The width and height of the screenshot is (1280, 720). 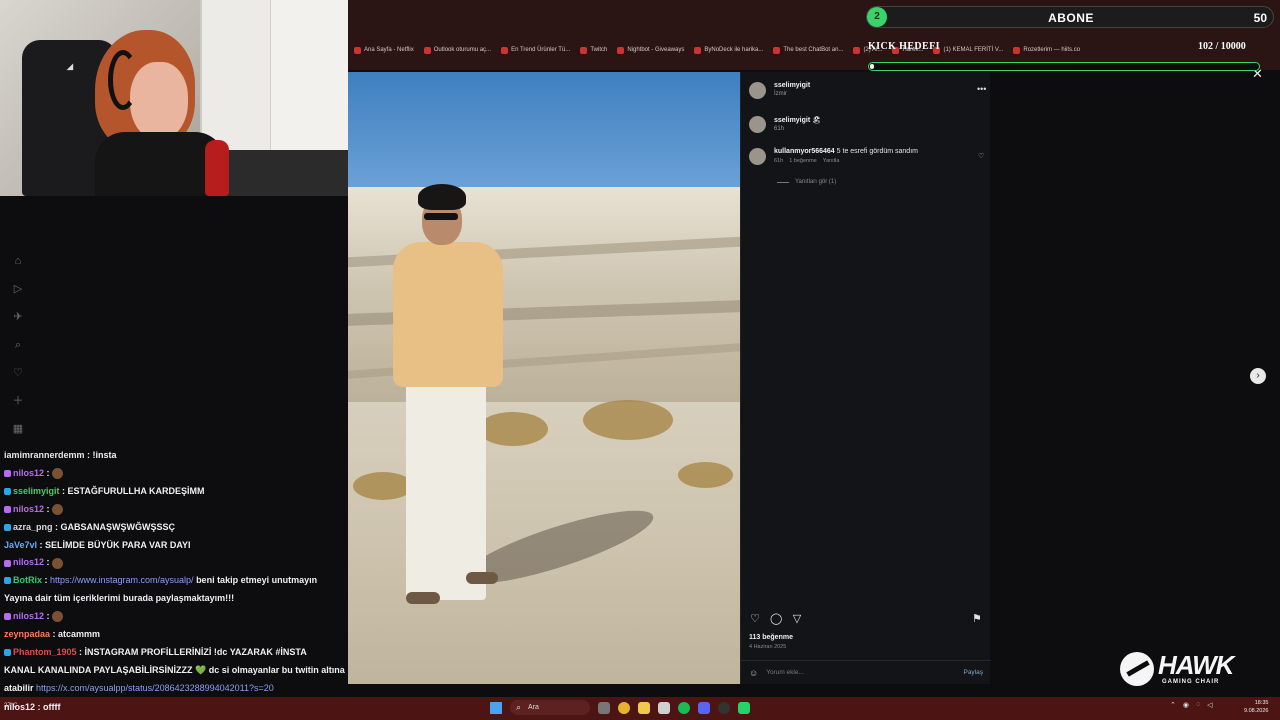 What do you see at coordinates (664, 707) in the screenshot?
I see `store-icon` at bounding box center [664, 707].